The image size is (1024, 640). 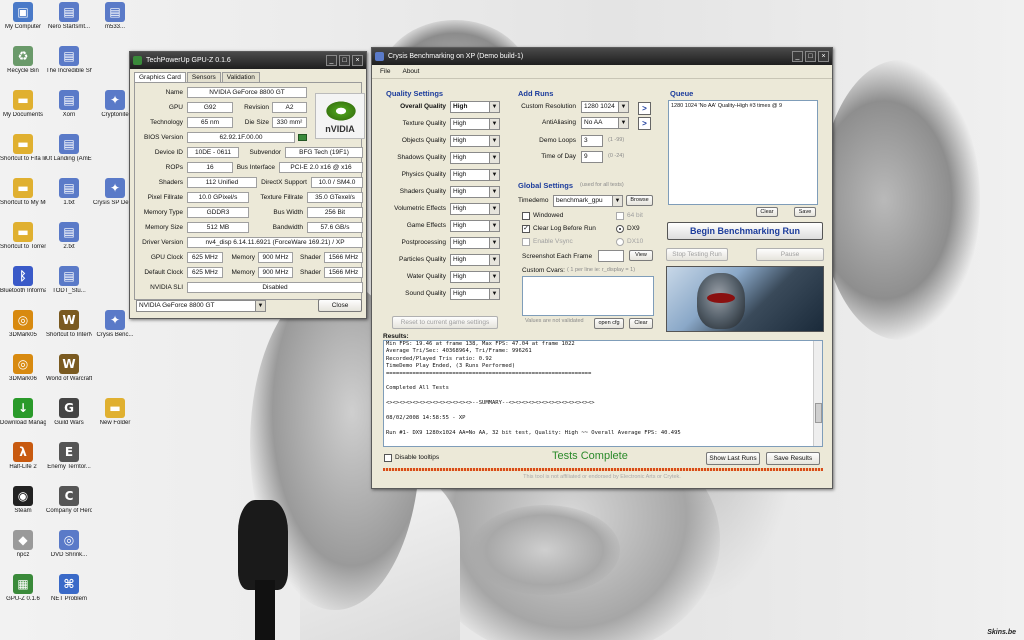 What do you see at coordinates (69, 324) in the screenshot?
I see `desktop-icon: W Shortcut to InterNet` at bounding box center [69, 324].